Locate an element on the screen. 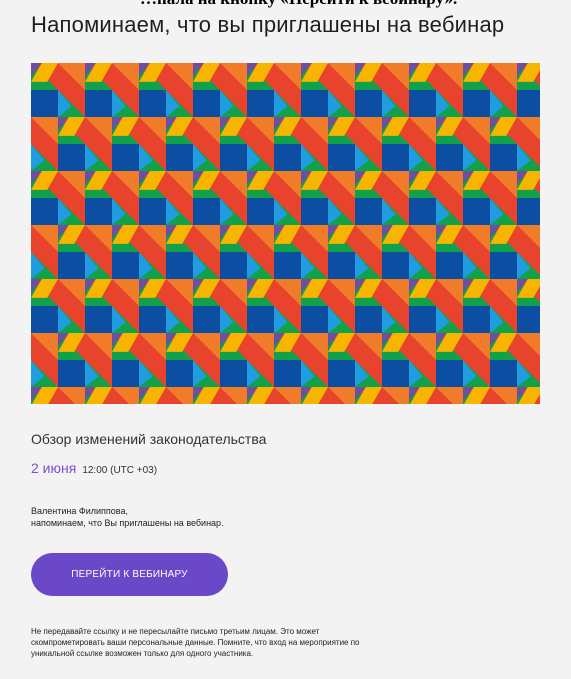 Image resolution: width=571 pixels, height=679 pixels. cutoff-text-strip: …пала на кнопку «Перейти к вебинару». is located at coordinates (285, 4).